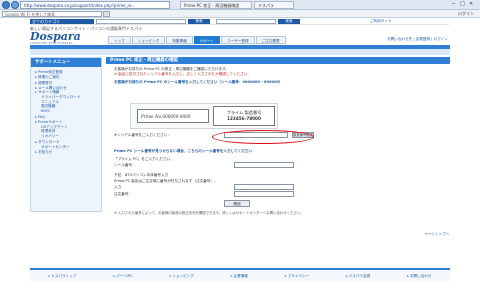 The width and height of the screenshot is (480, 288). I want to click on help-link: ご利用ガイド, so click(381, 21).